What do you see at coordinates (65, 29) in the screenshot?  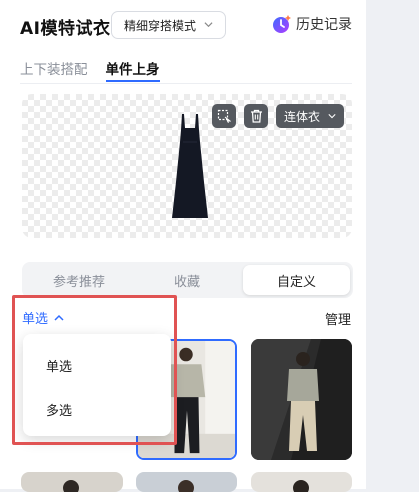 I see `app-title: AI模特试衣` at bounding box center [65, 29].